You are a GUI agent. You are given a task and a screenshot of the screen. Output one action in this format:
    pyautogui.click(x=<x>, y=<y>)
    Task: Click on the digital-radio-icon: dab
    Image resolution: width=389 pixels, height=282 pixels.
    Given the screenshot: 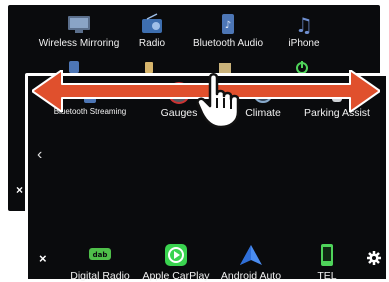 What is the action you would take?
    pyautogui.click(x=100, y=254)
    